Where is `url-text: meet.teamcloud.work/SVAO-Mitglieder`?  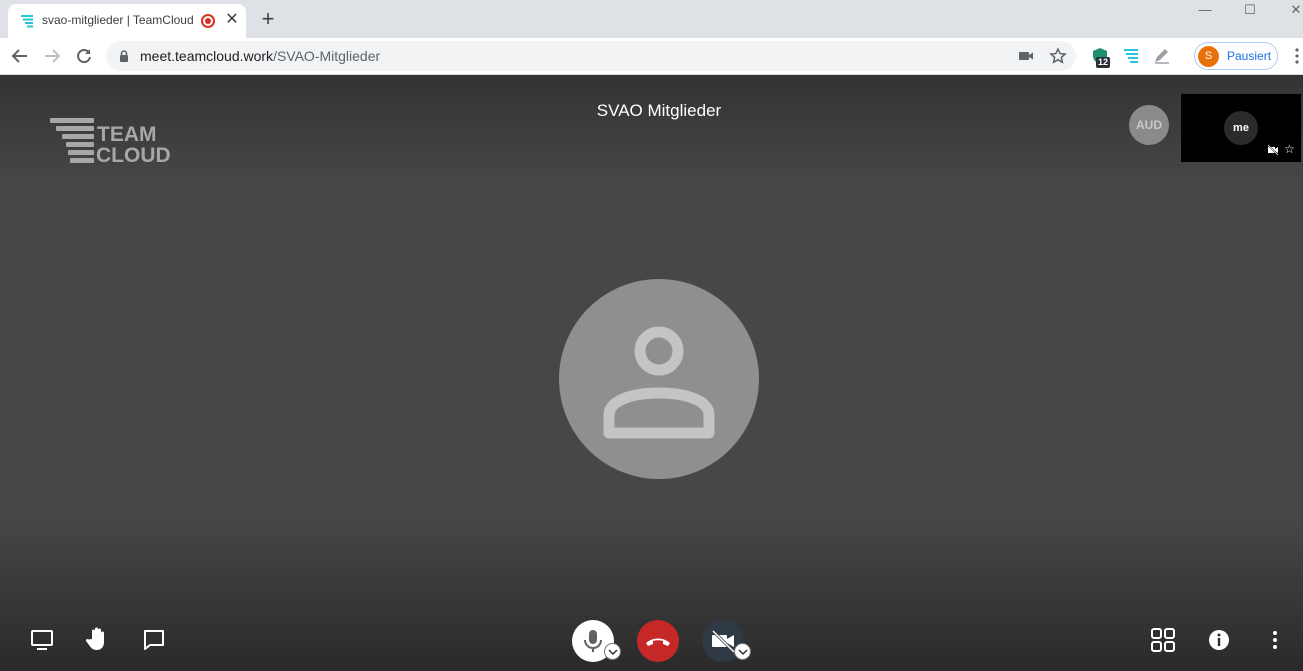
url-text: meet.teamcloud.work/SVAO-Mitglieder is located at coordinates (260, 56).